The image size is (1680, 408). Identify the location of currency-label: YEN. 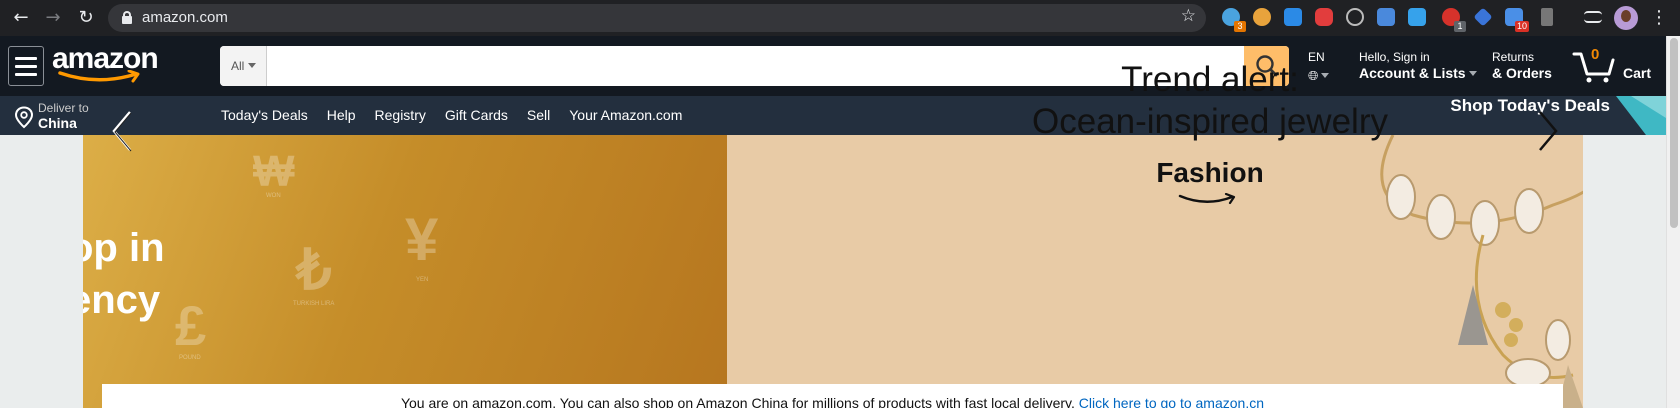
(422, 280).